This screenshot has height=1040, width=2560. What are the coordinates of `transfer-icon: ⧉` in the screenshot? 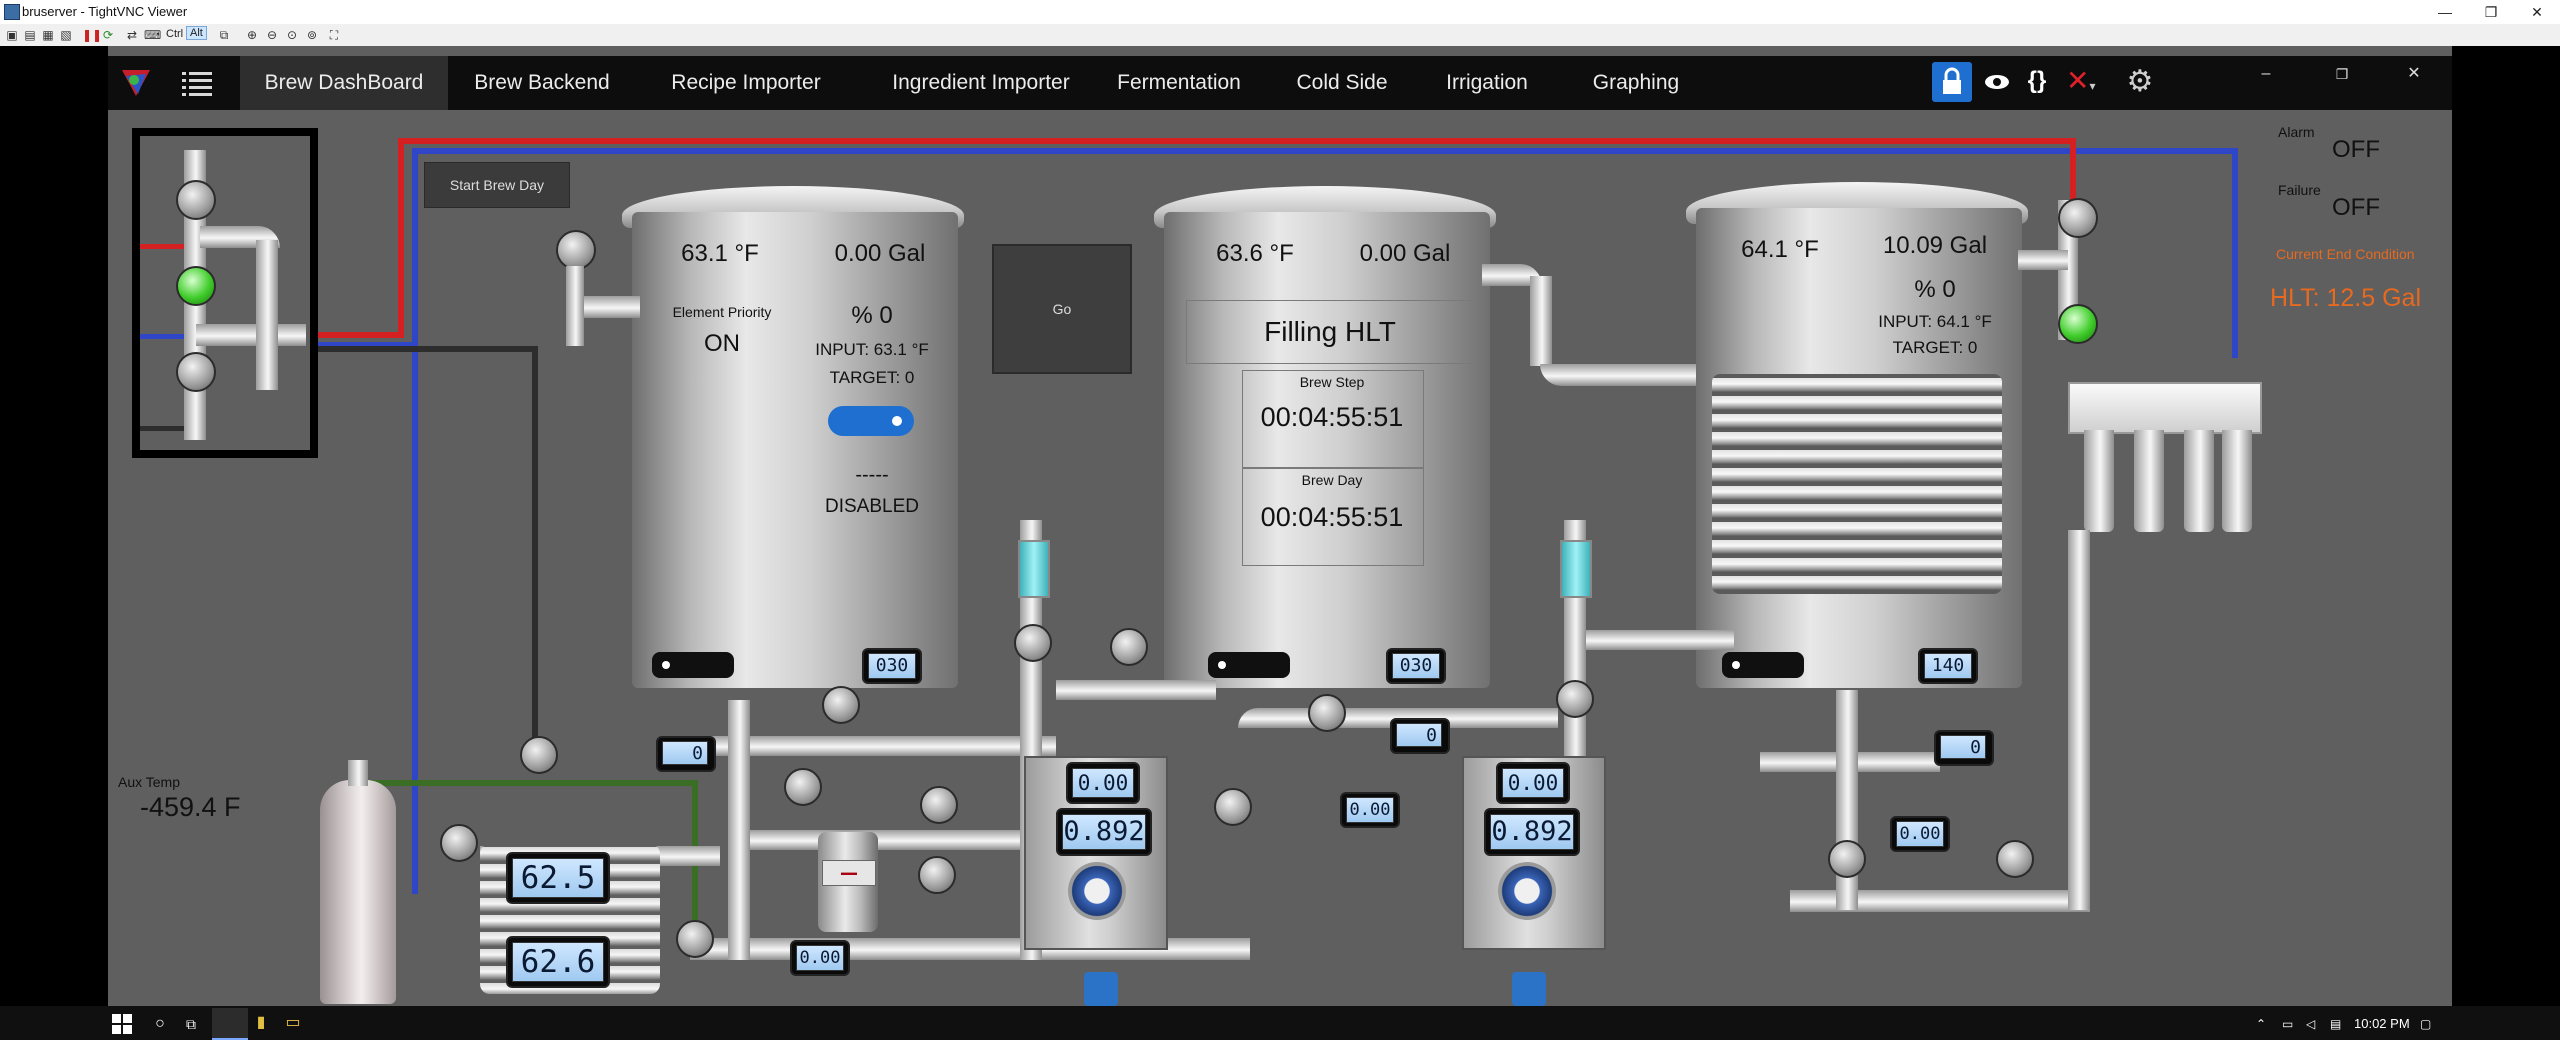 It's located at (224, 35).